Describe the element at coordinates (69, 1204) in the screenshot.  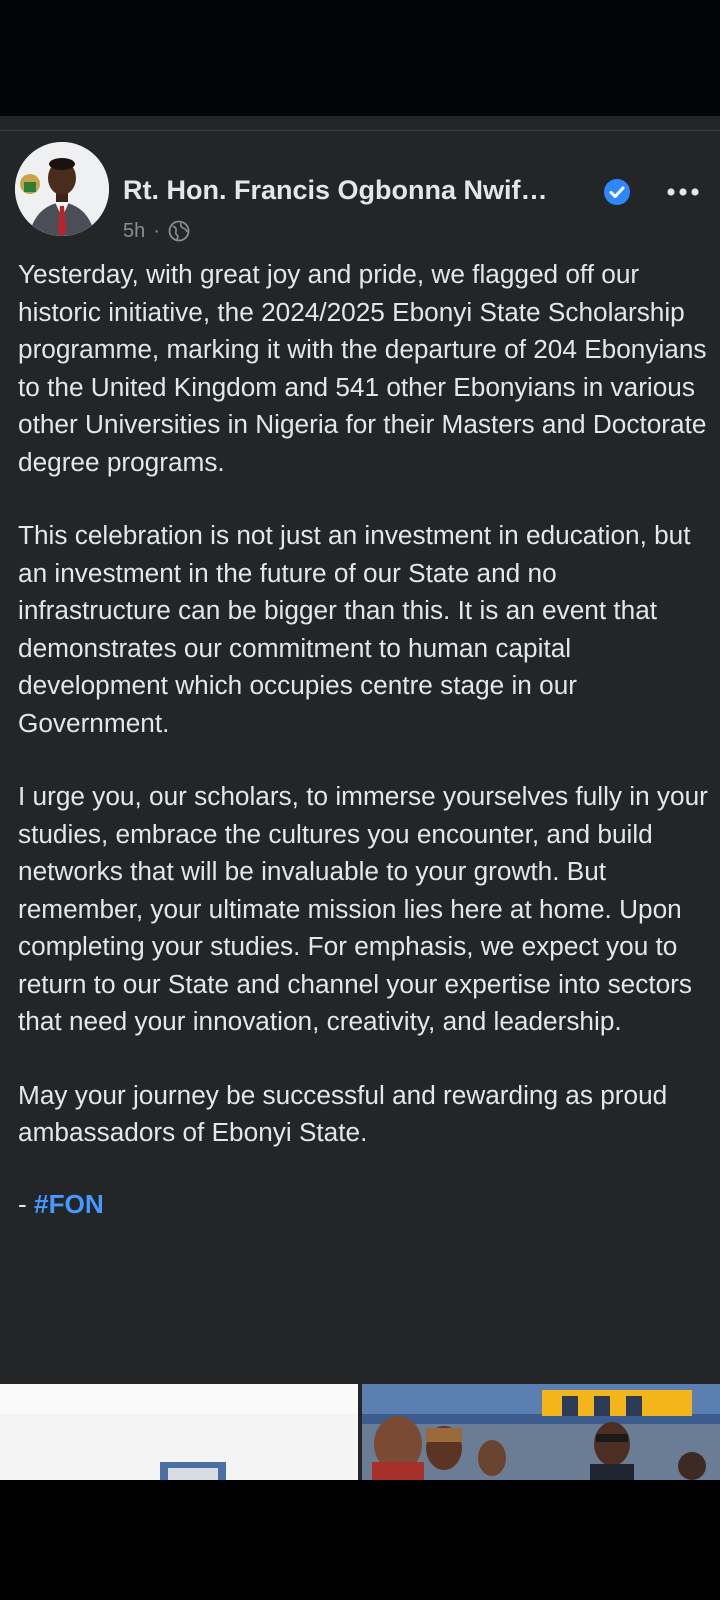
I see `hashtag-link: #FON` at that location.